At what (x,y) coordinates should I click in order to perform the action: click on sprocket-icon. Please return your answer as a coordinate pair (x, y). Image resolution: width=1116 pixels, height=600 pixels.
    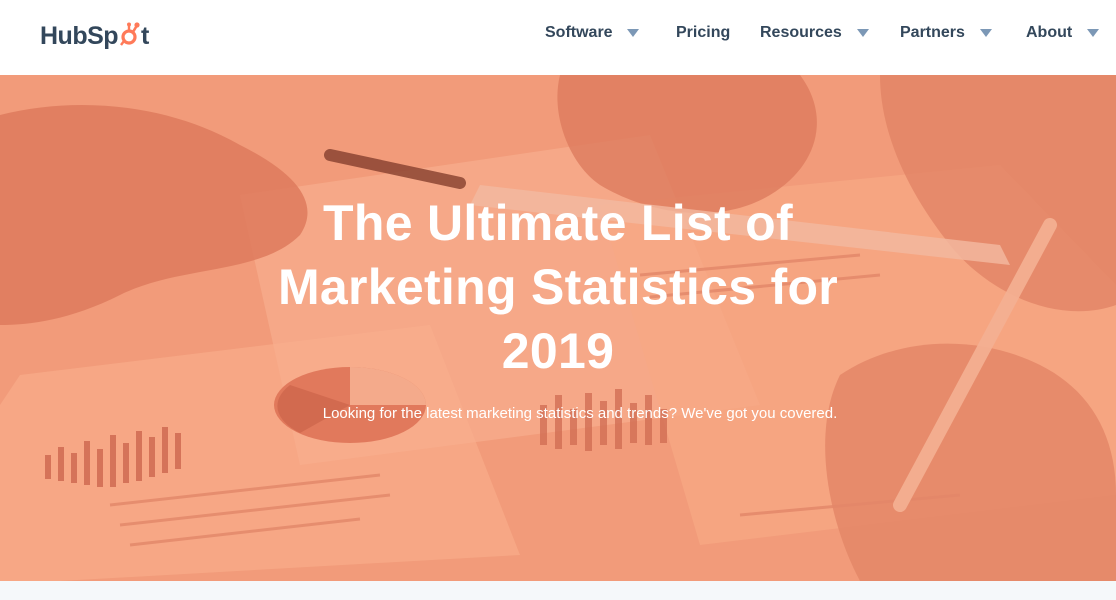
    Looking at the image, I should click on (130, 34).